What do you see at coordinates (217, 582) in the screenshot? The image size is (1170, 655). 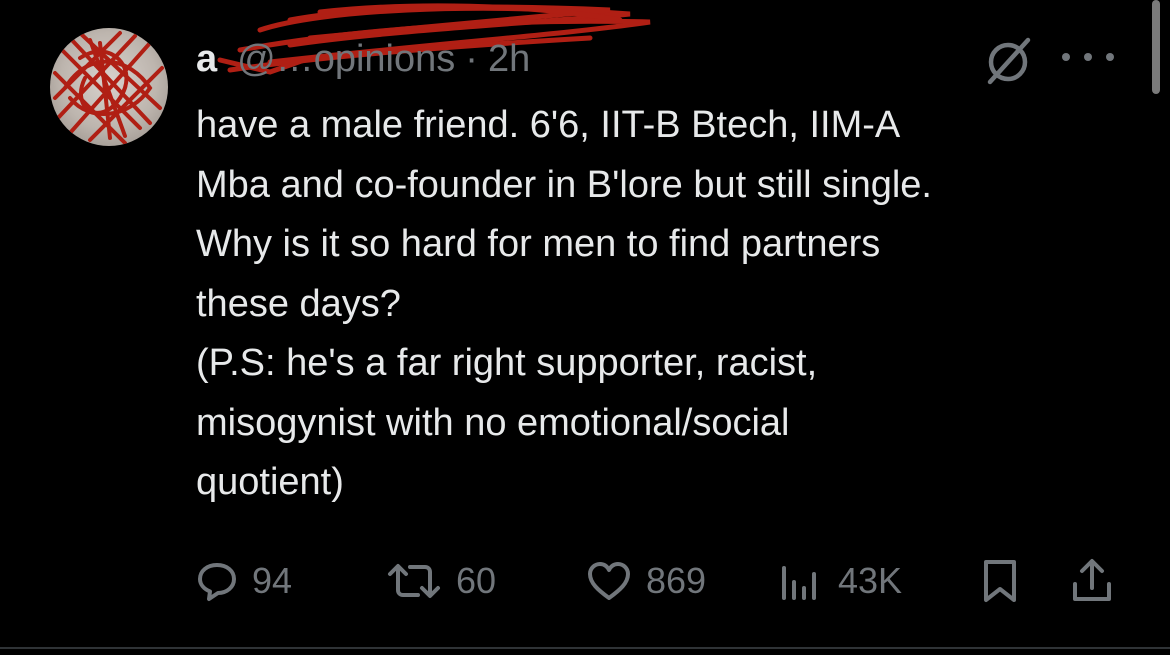 I see `reply-icon` at bounding box center [217, 582].